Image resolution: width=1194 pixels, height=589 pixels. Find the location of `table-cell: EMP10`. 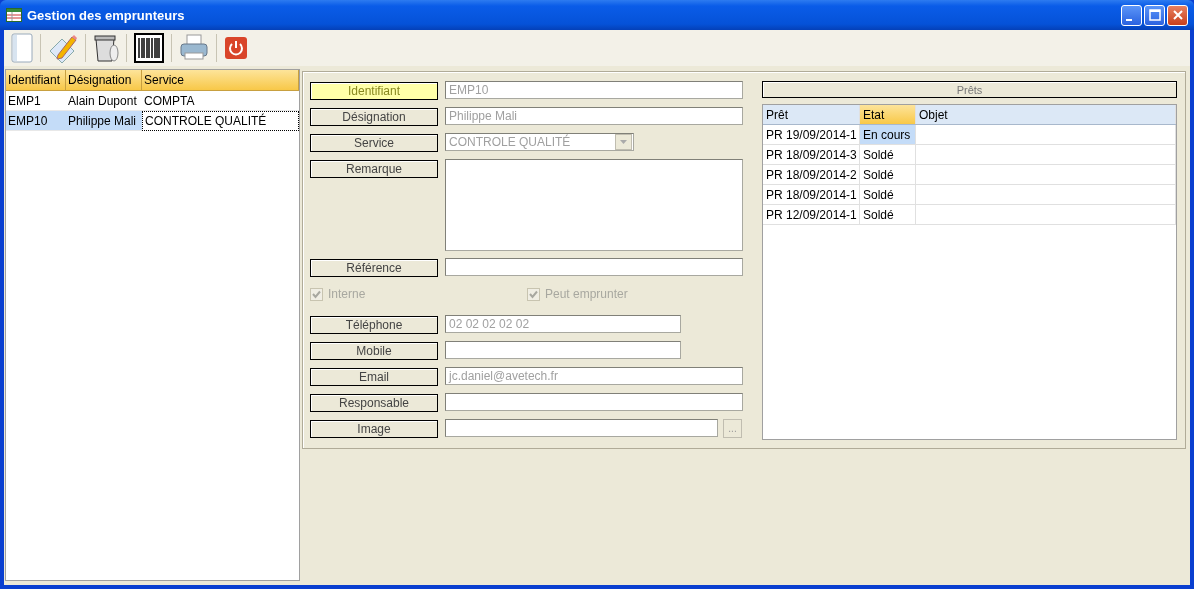

table-cell: EMP10 is located at coordinates (36, 121).